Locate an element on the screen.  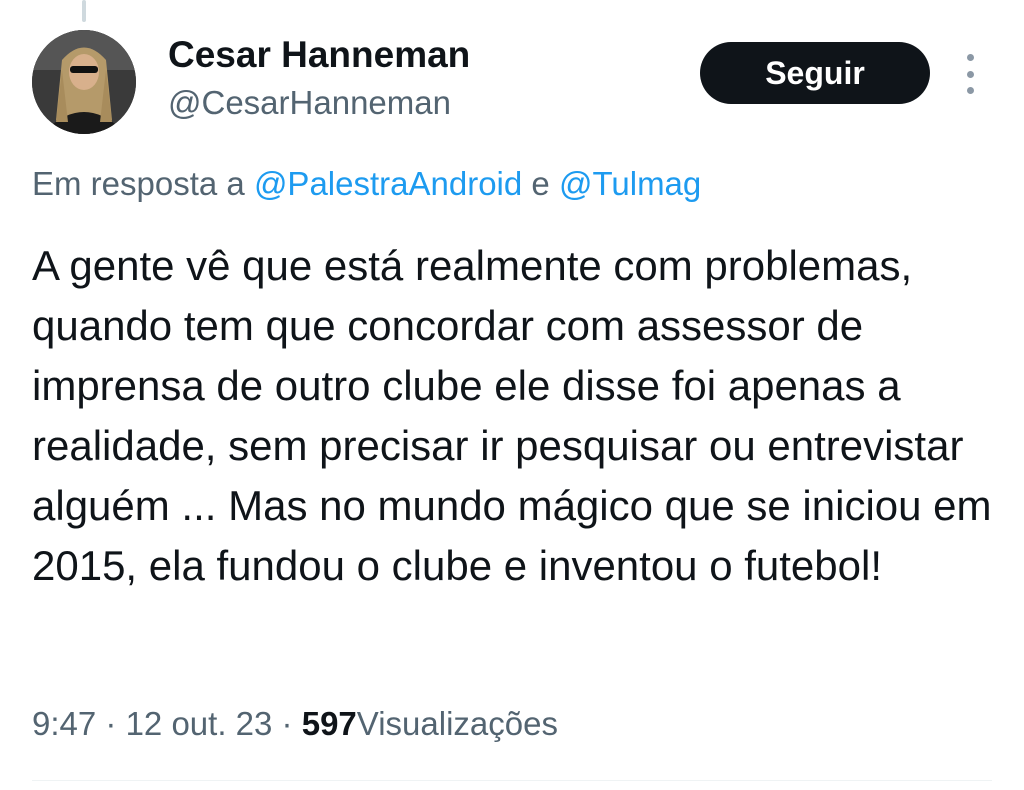
avatar-photo is located at coordinates (84, 82).